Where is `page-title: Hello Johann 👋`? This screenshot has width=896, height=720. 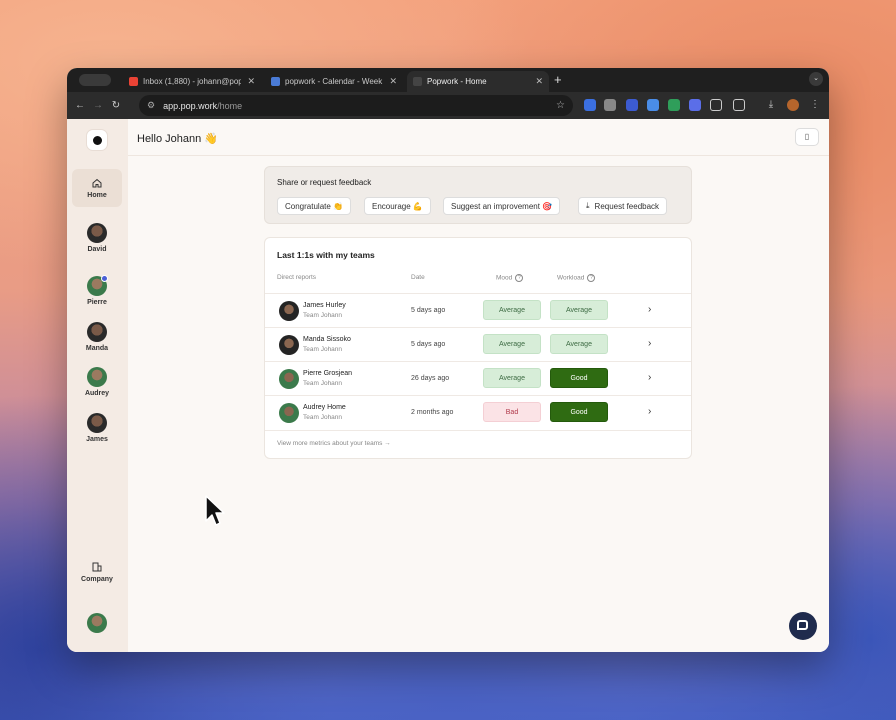 page-title: Hello Johann 👋 is located at coordinates (177, 139).